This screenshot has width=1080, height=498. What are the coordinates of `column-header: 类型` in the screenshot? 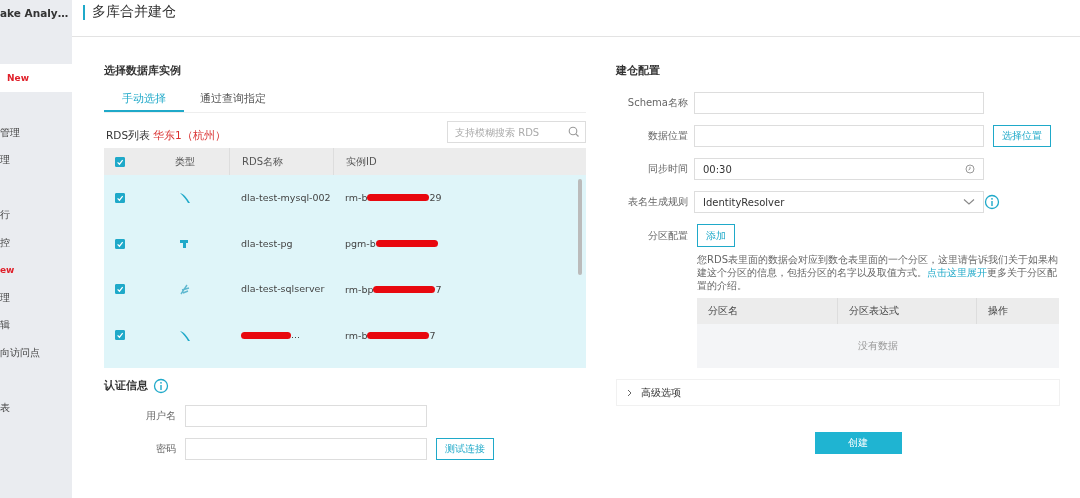 It's located at (184, 161).